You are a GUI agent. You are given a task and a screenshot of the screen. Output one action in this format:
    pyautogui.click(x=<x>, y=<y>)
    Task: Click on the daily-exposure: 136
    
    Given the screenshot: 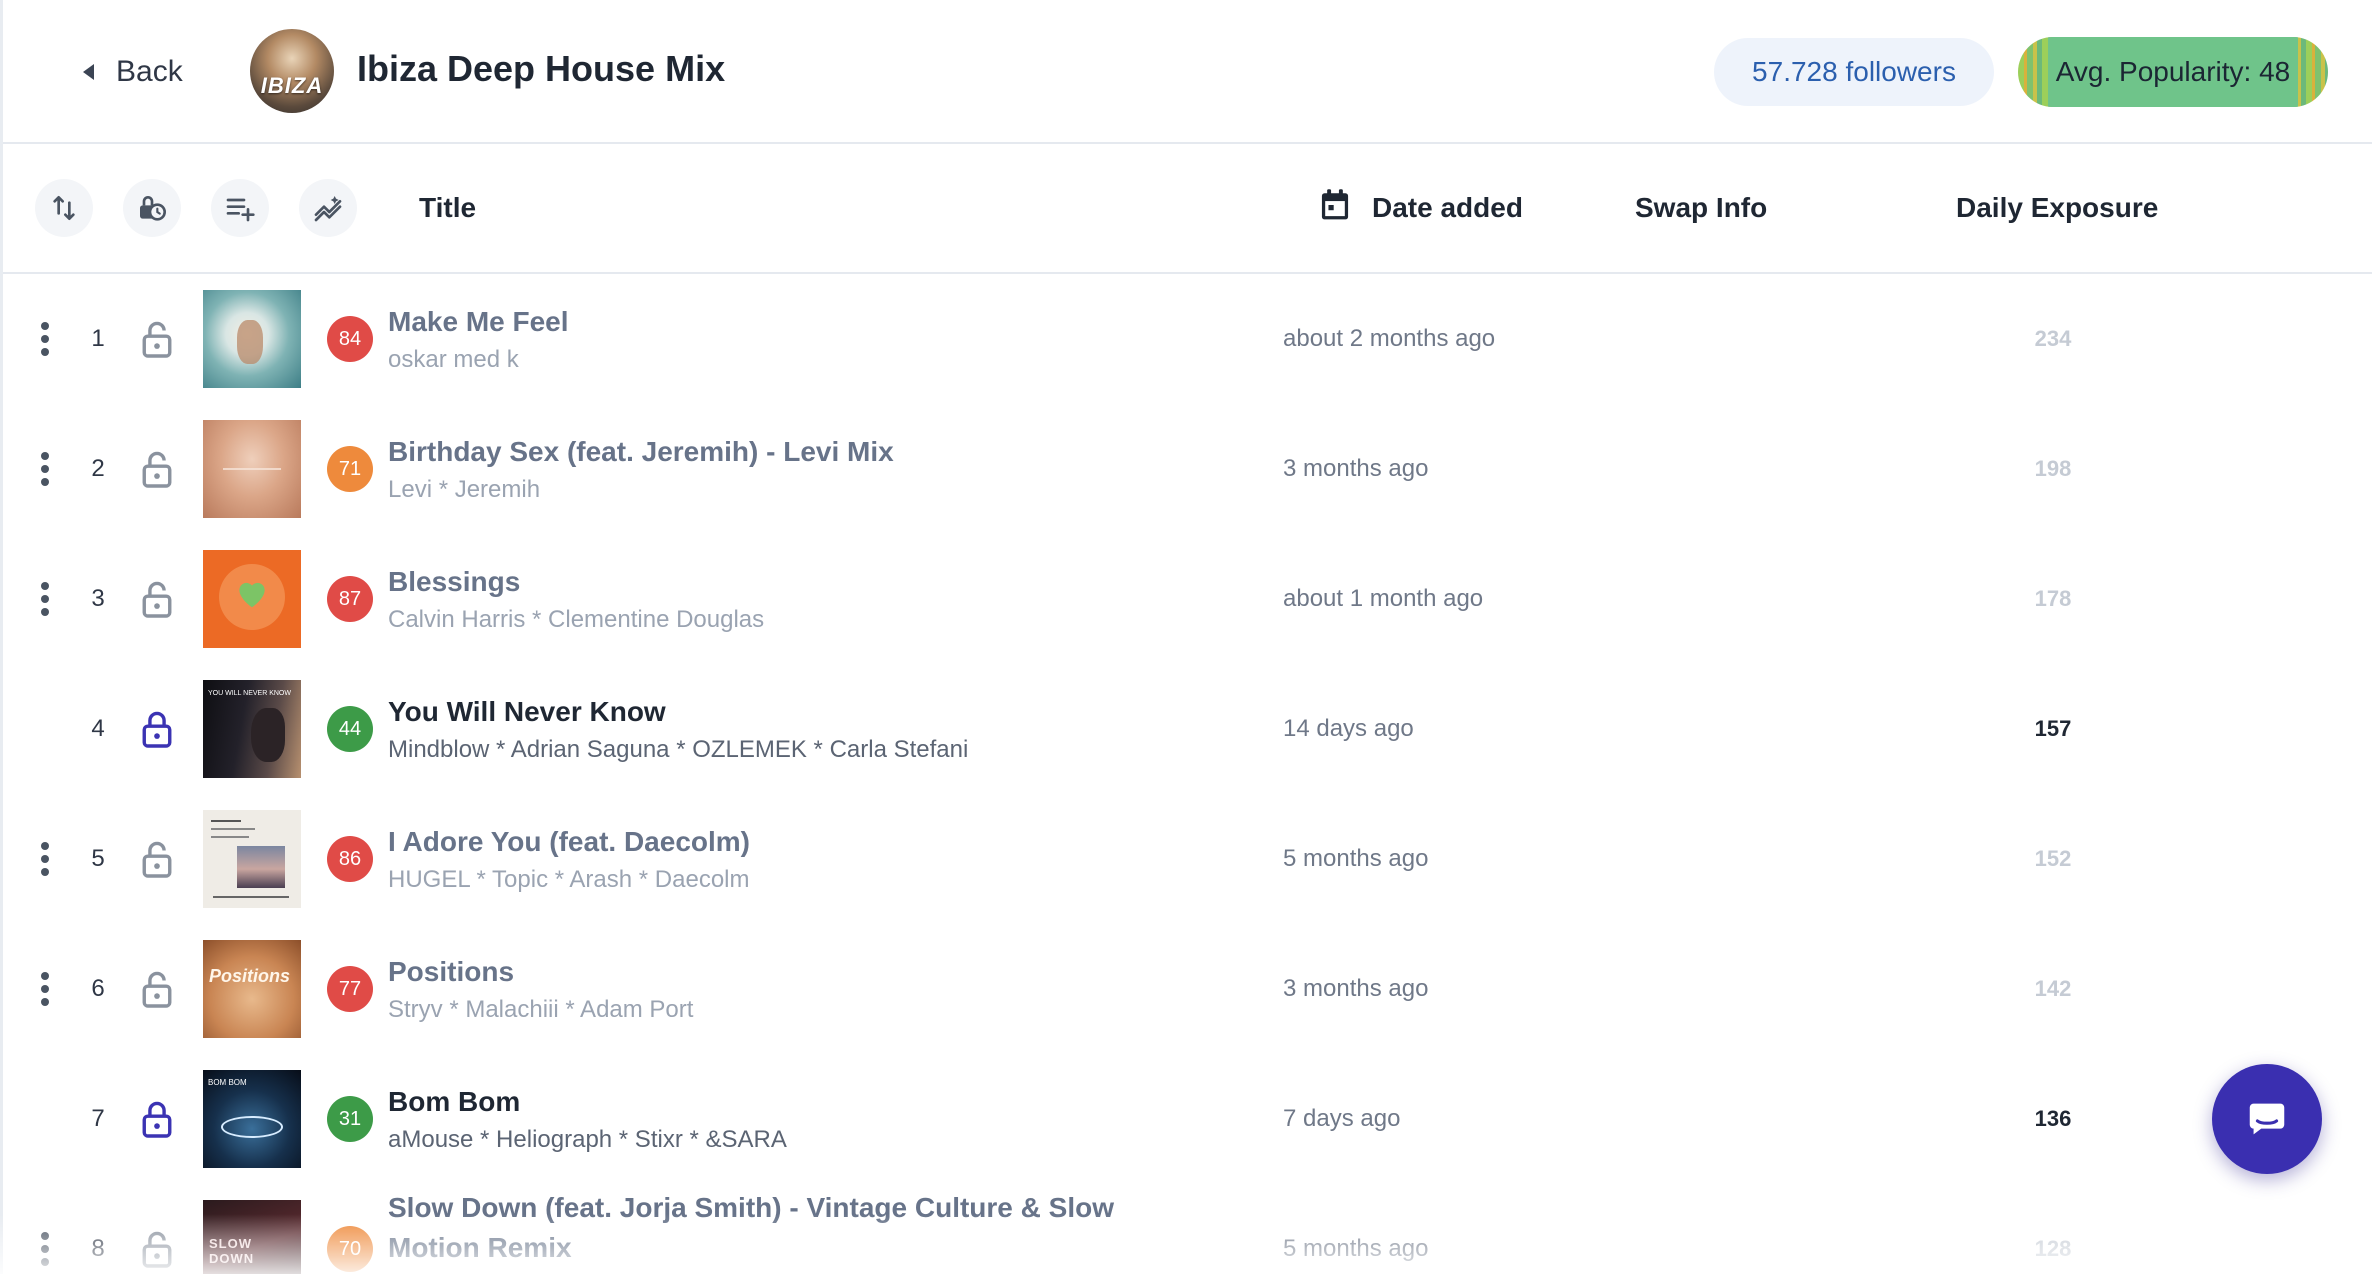 What is the action you would take?
    pyautogui.click(x=2053, y=1118)
    